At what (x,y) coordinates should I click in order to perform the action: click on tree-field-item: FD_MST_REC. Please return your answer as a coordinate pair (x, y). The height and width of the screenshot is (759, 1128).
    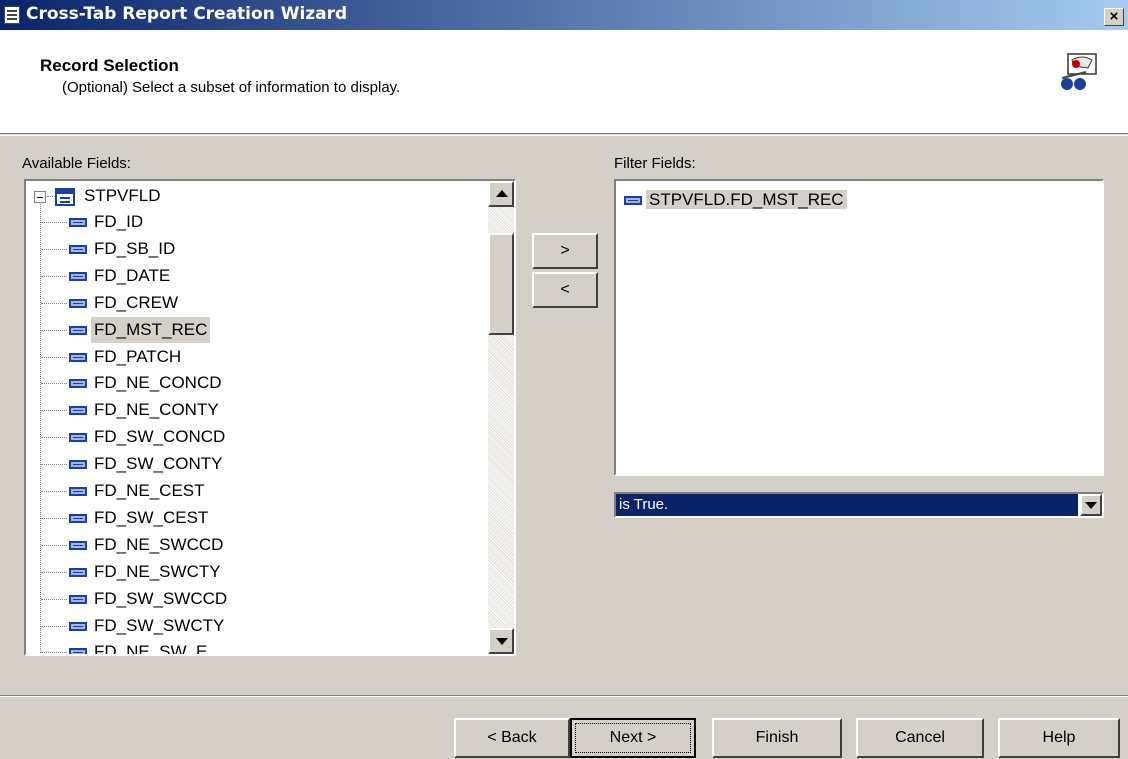
    Looking at the image, I should click on (126, 329).